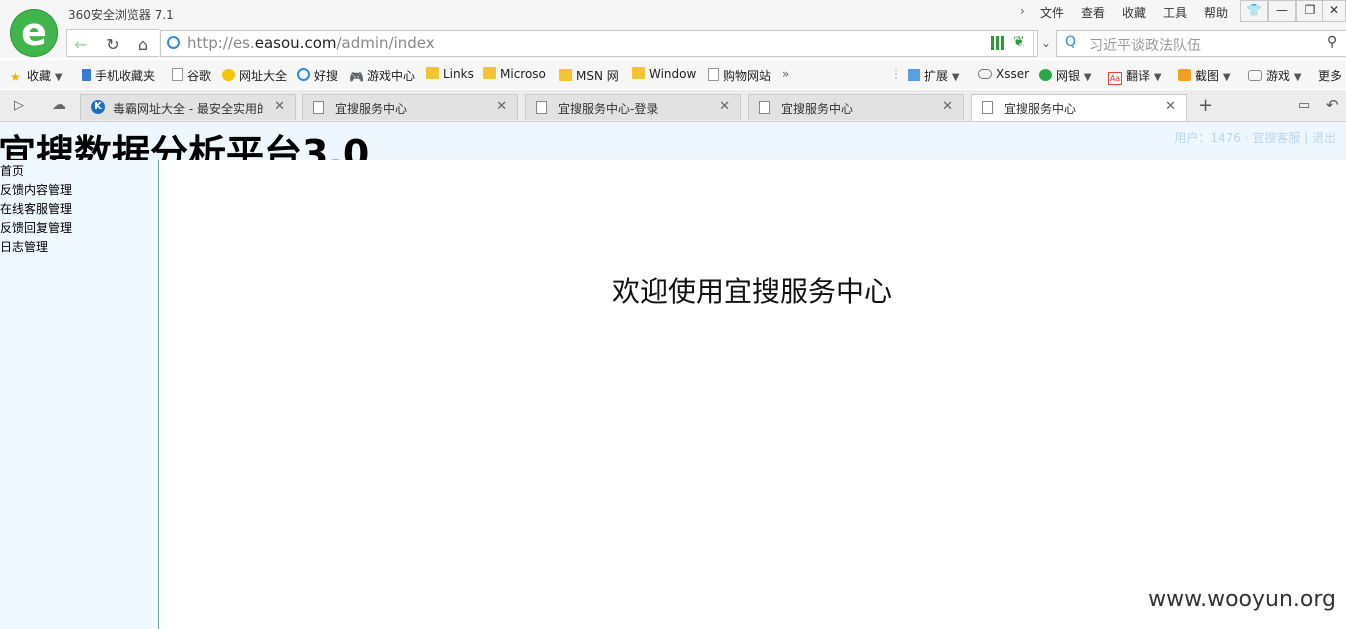  What do you see at coordinates (1003, 74) in the screenshot?
I see `toolbar-xsser: Xsser` at bounding box center [1003, 74].